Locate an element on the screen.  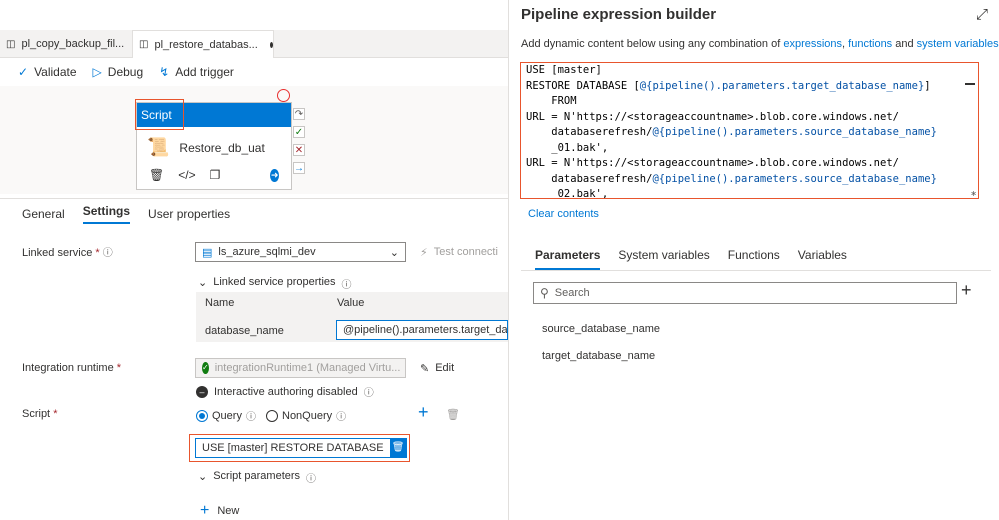
text-token: ] is located at coordinates (927, 85).